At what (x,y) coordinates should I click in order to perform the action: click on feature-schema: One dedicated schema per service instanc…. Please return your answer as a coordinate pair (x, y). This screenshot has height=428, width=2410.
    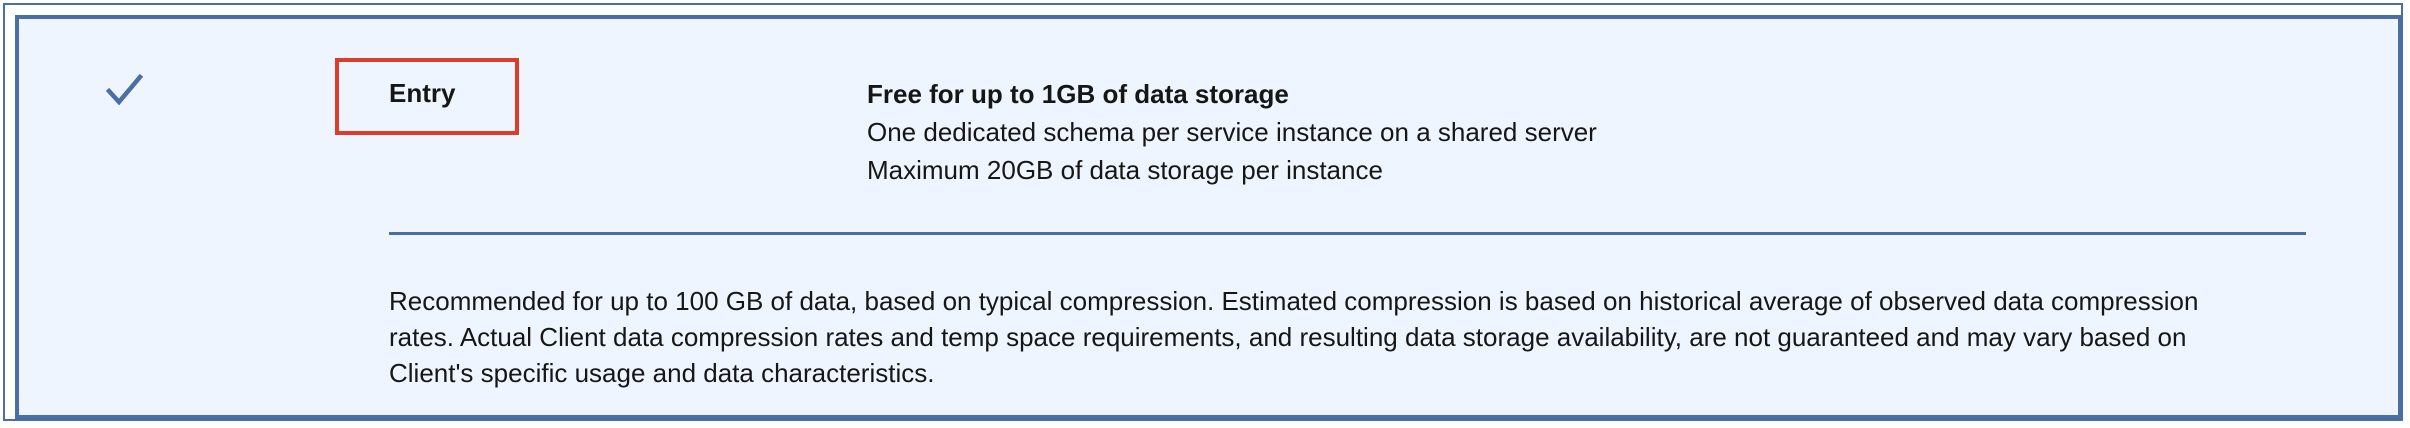
    Looking at the image, I should click on (1232, 132).